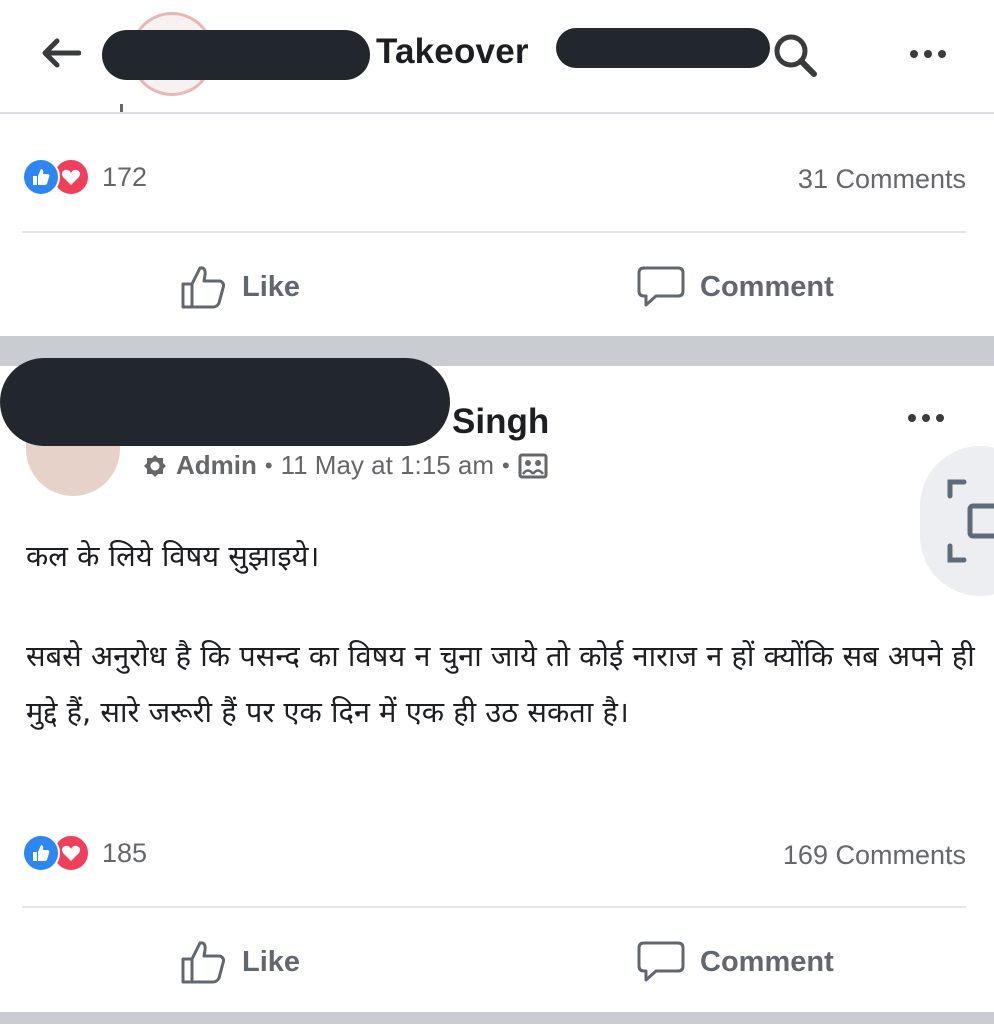  Describe the element at coordinates (84, 853) in the screenshot. I see `reactions-summary: 185` at that location.